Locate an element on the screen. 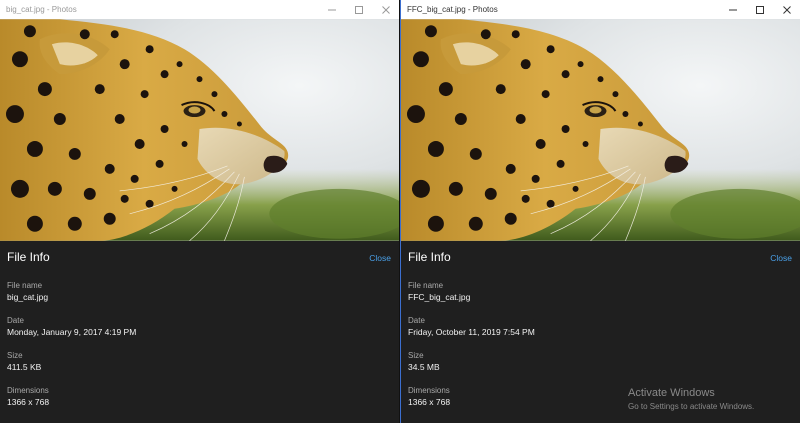 The width and height of the screenshot is (800, 423). field-value: Friday, October 11, 2019 7:54 PM is located at coordinates (471, 332).